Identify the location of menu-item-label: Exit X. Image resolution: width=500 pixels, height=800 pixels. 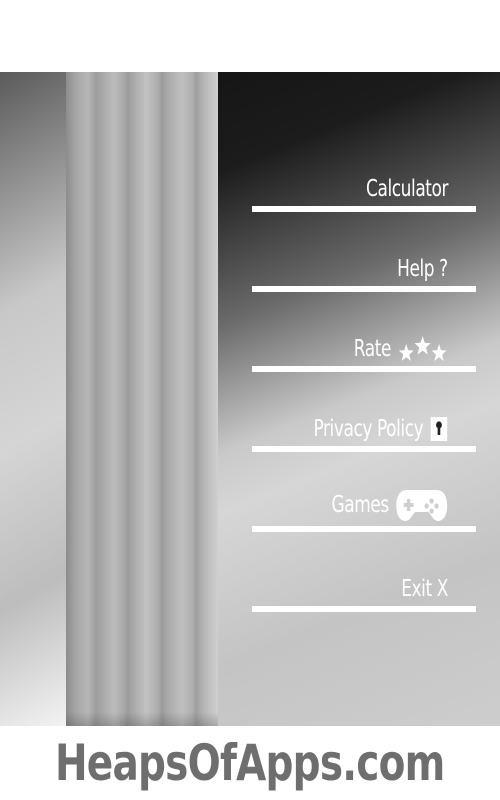
(424, 589).